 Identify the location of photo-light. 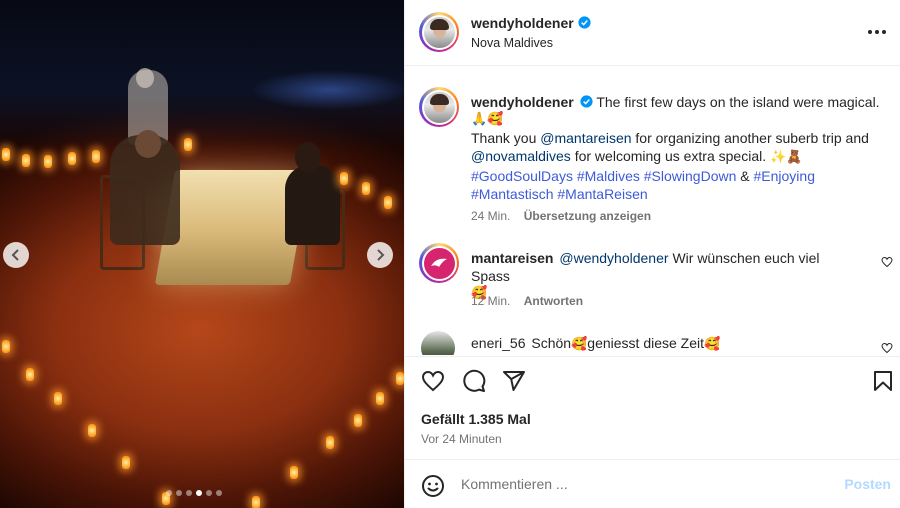
(327, 90).